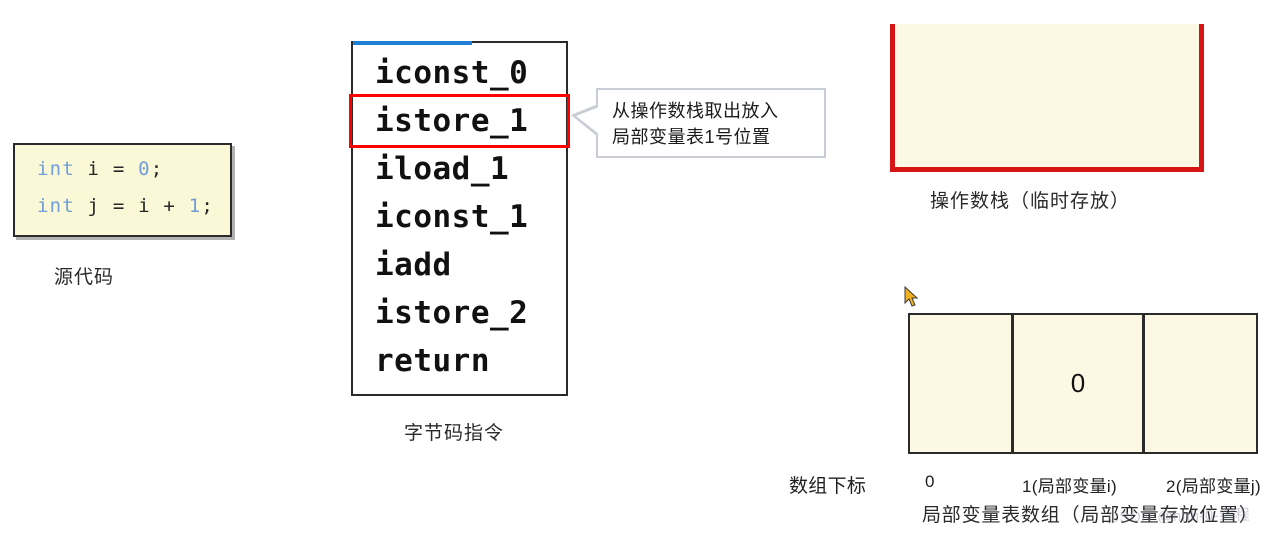  What do you see at coordinates (459, 121) in the screenshot?
I see `bytecode-instruction-istore_1: istore_1` at bounding box center [459, 121].